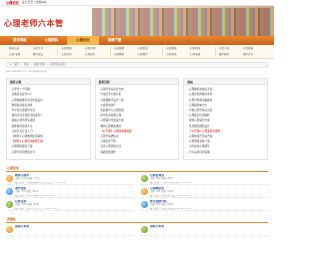  Describe the element at coordinates (96, 49) in the screenshot. I see `subnav-link: 心理咨询` at that location.